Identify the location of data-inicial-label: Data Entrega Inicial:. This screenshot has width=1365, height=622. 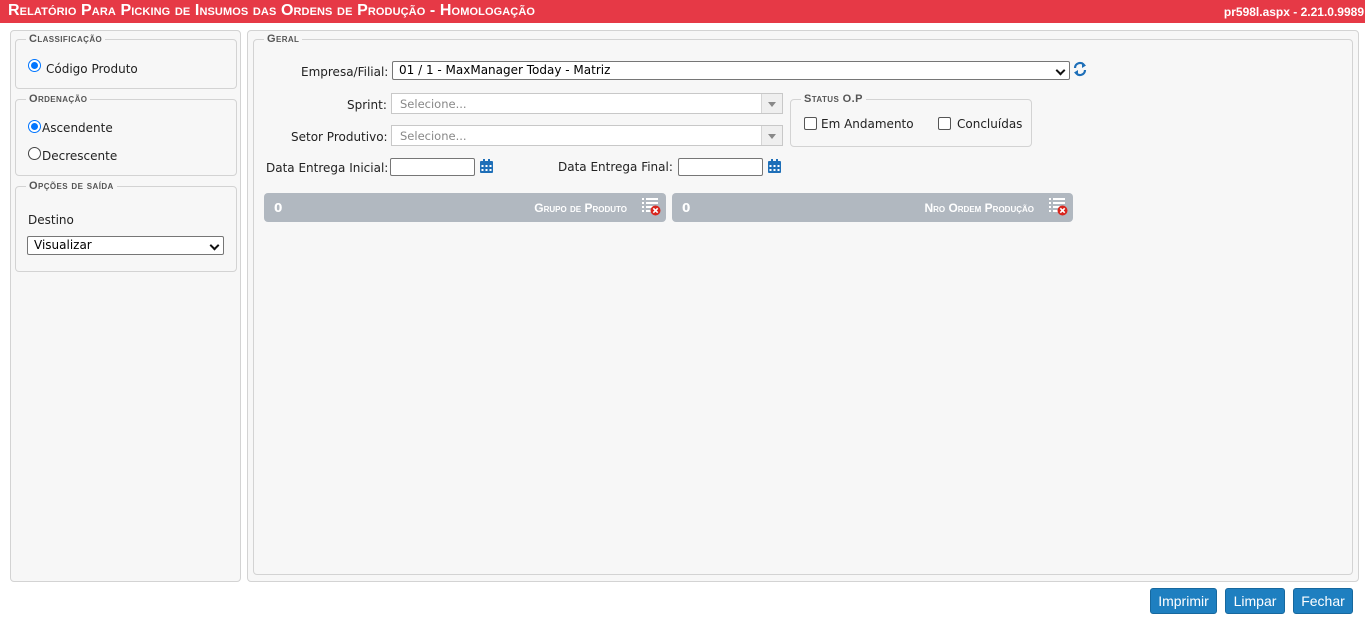
(327, 168).